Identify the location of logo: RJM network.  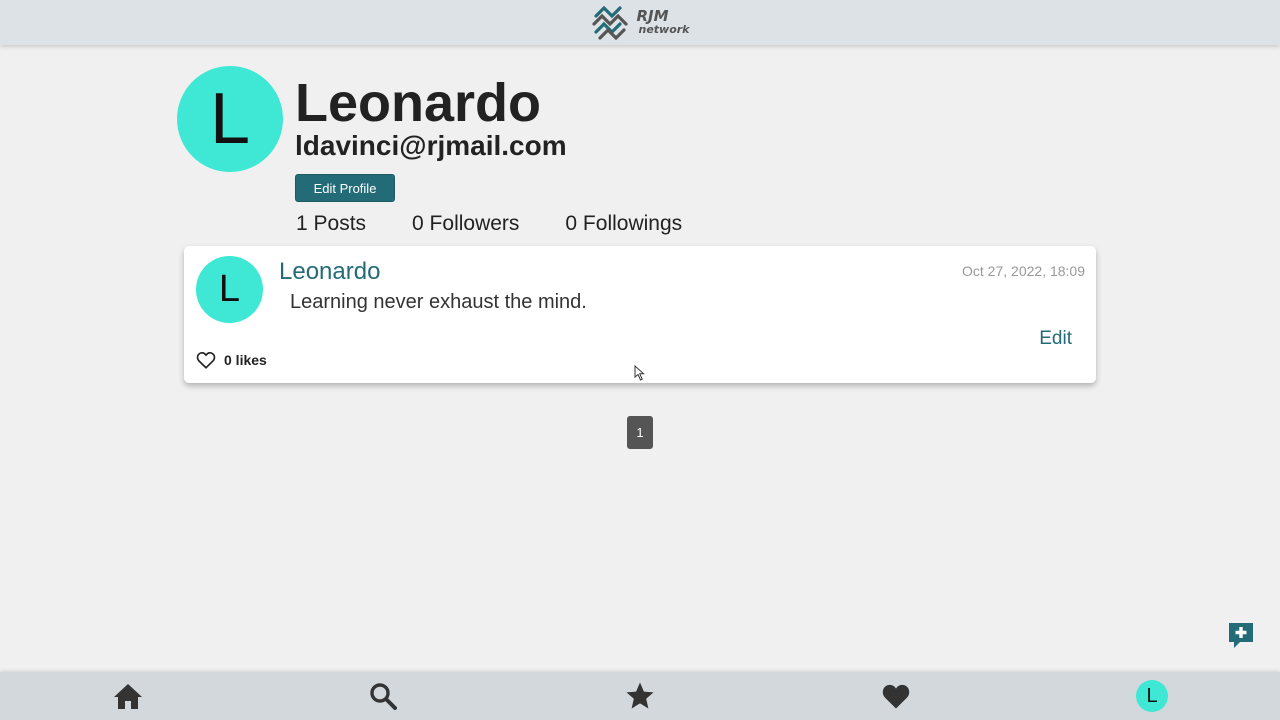
(640, 23).